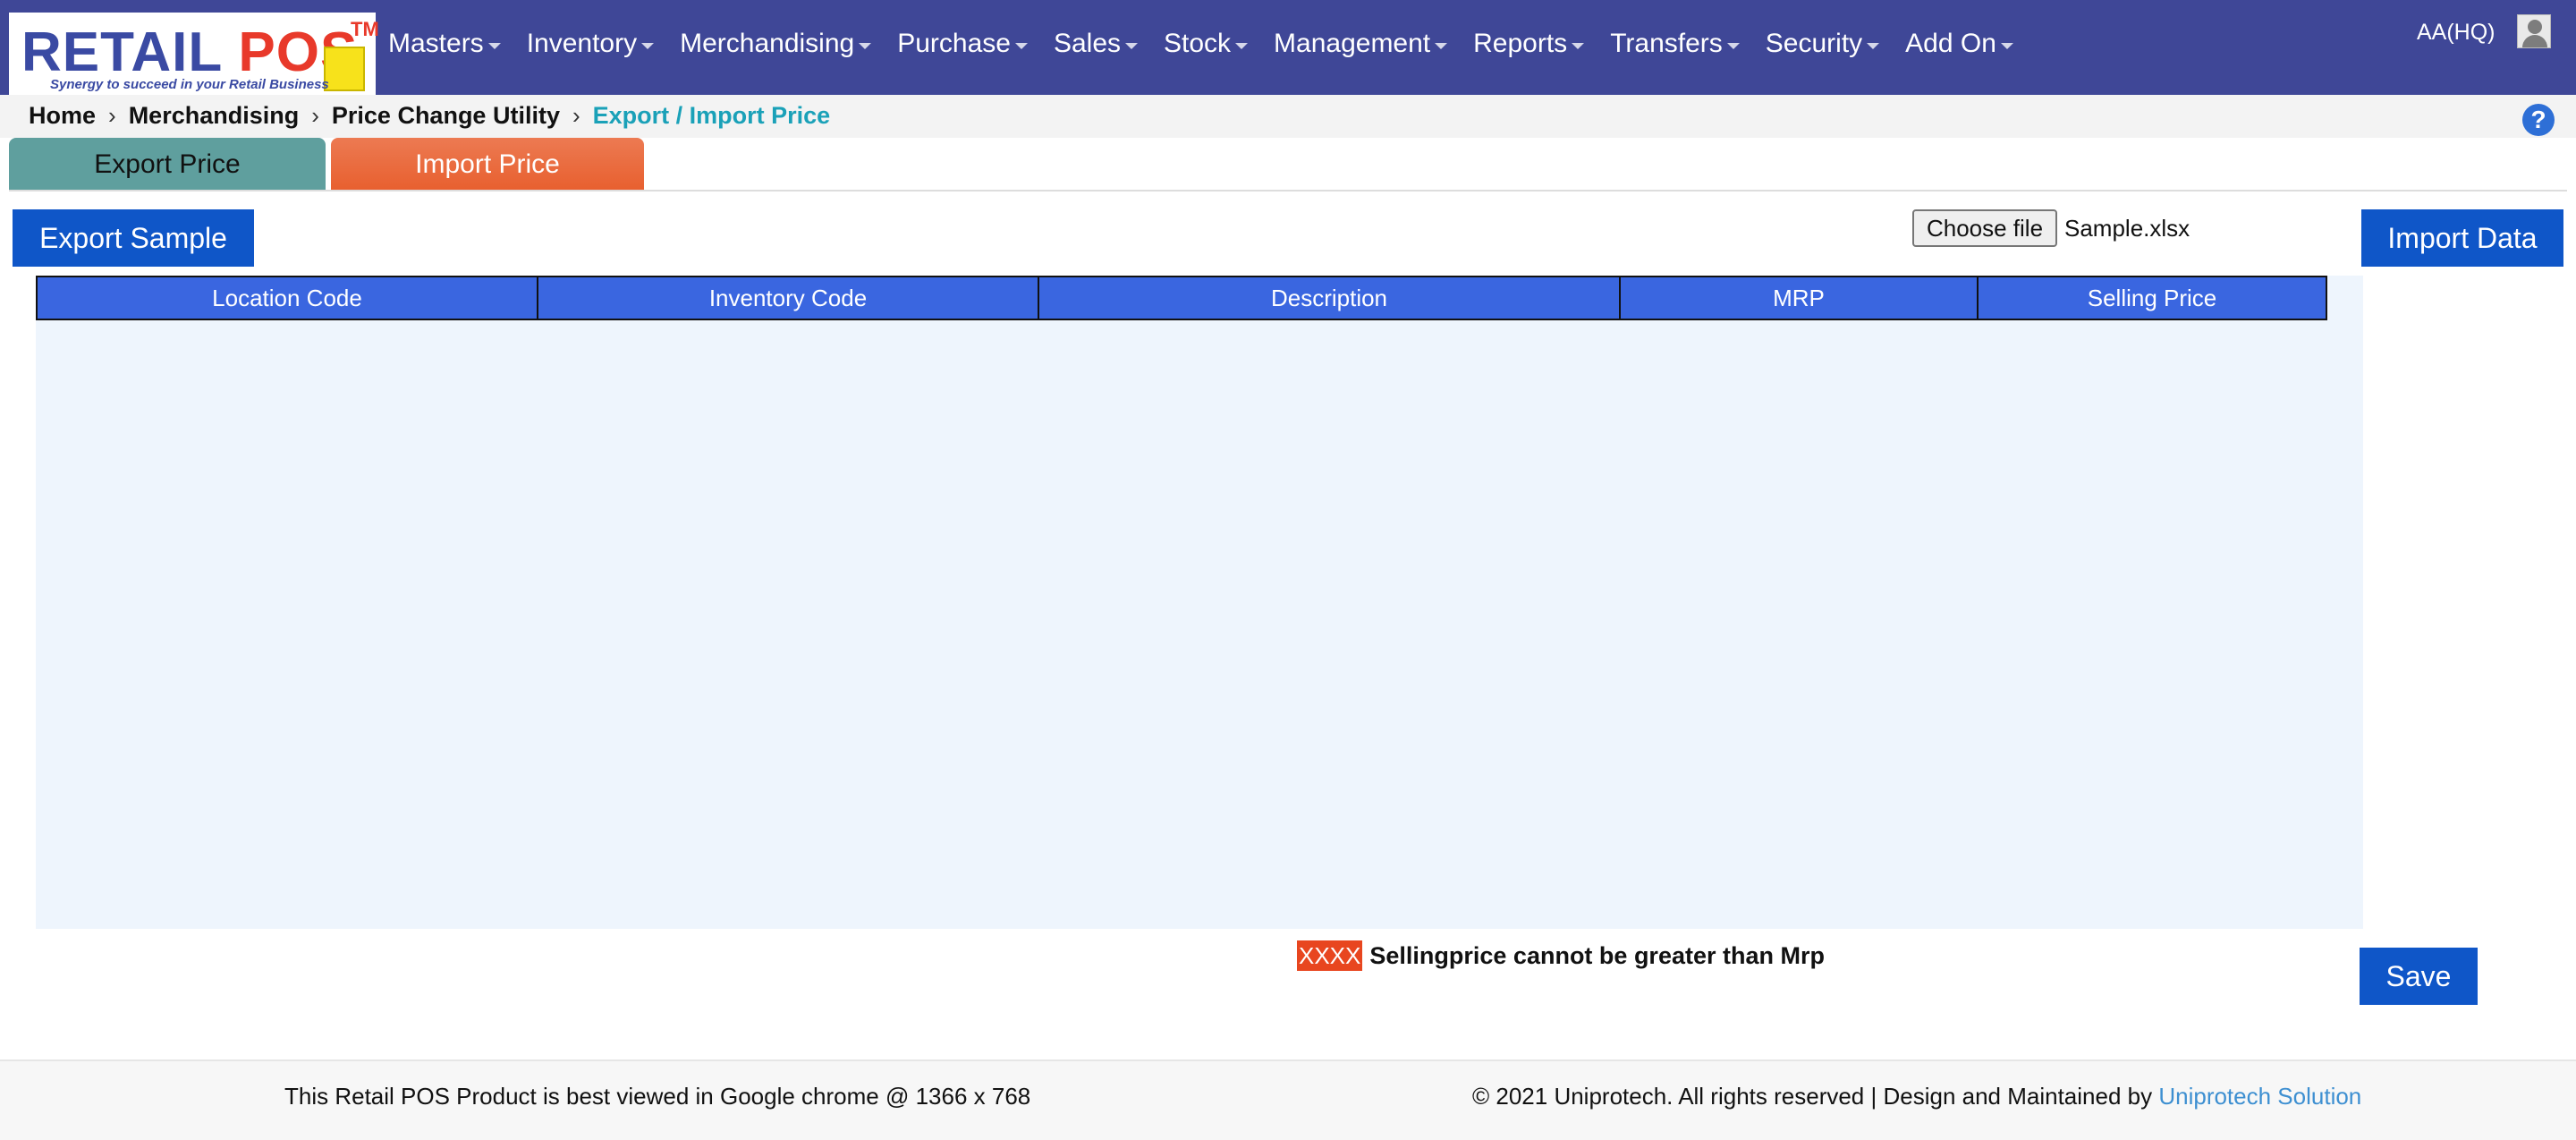  What do you see at coordinates (487, 164) in the screenshot?
I see `tab-import-price: Import Price` at bounding box center [487, 164].